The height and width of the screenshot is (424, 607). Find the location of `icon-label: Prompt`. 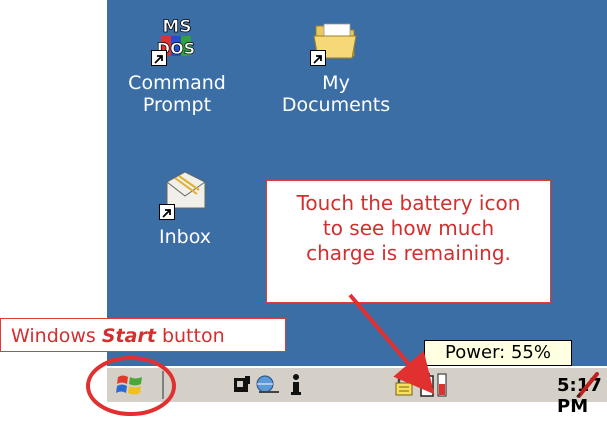

icon-label: Prompt is located at coordinates (177, 105).